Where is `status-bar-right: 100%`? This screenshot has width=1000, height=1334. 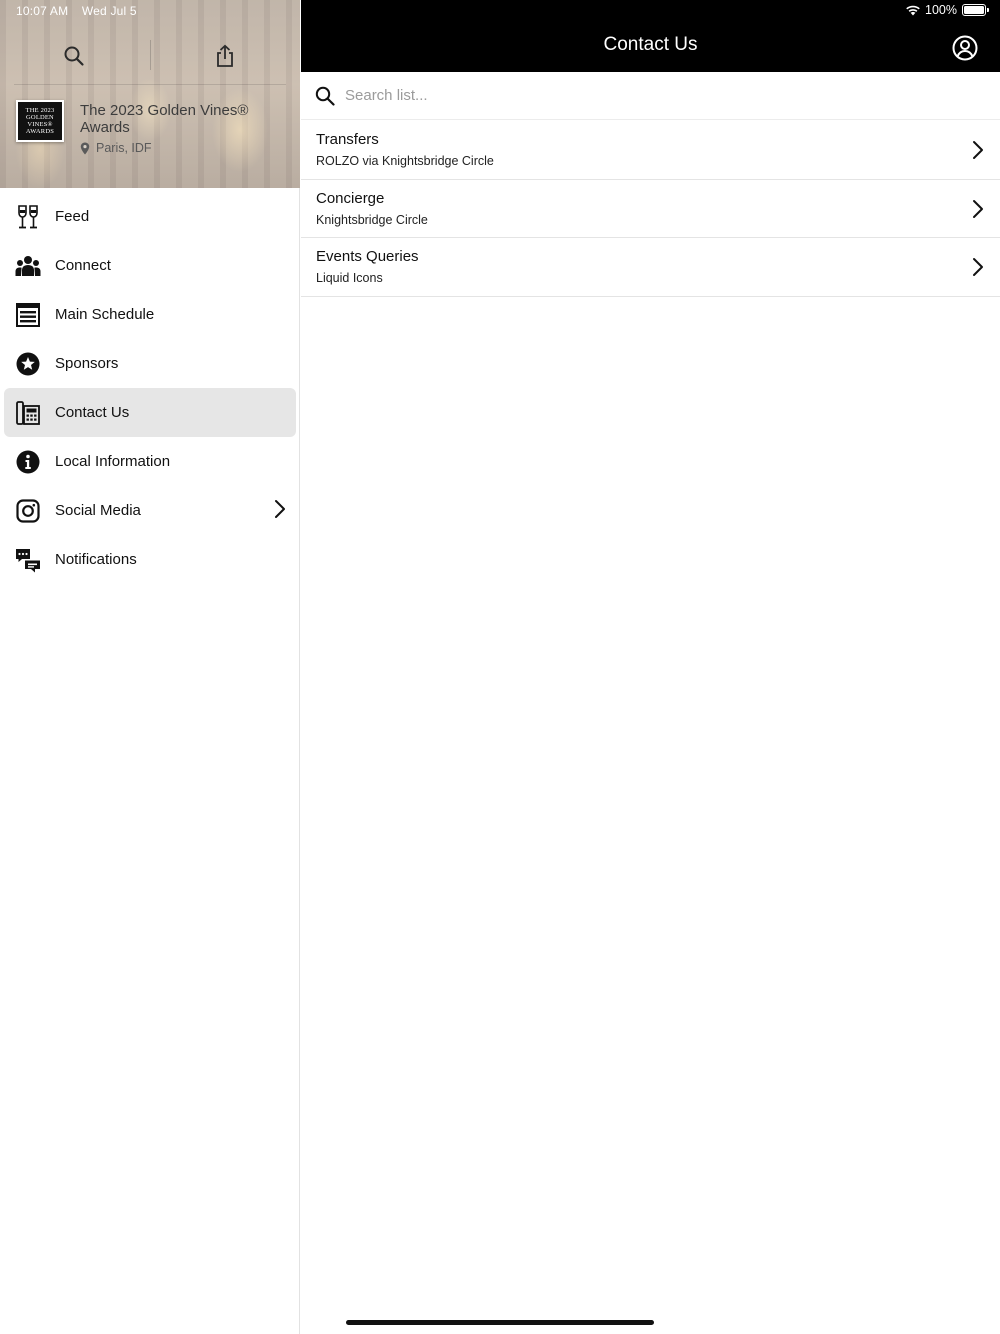 status-bar-right: 100% is located at coordinates (947, 10).